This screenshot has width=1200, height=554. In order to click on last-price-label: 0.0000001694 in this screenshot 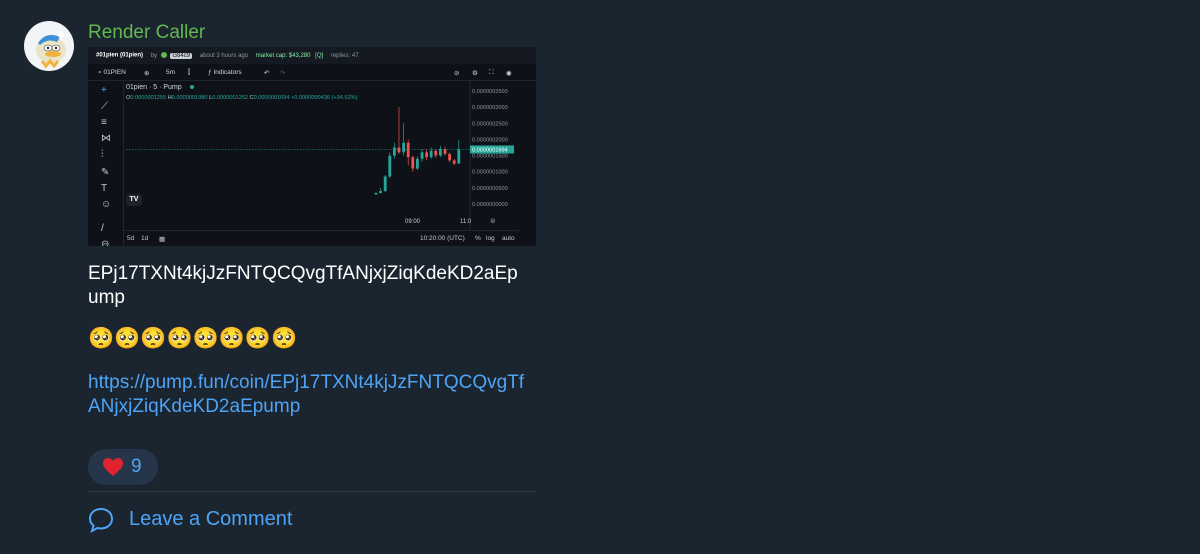, I will do `click(490, 150)`.